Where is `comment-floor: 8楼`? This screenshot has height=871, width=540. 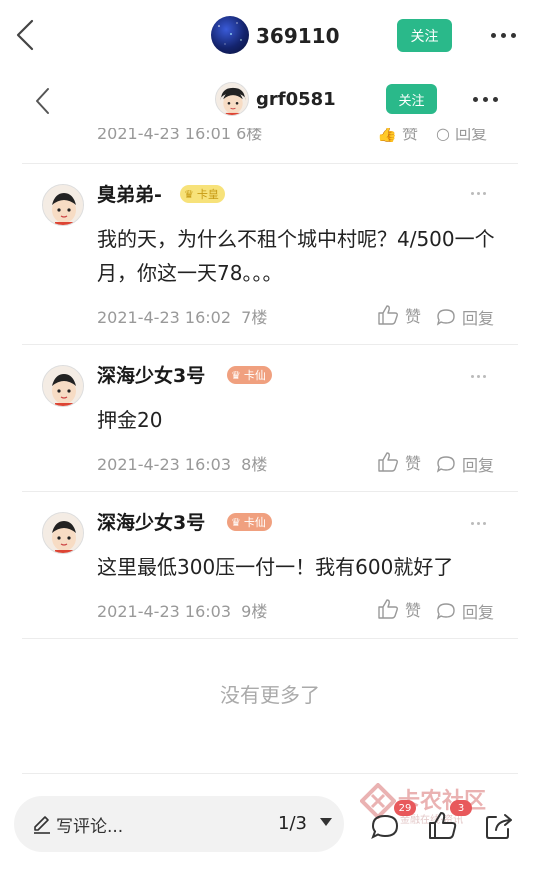 comment-floor: 8楼 is located at coordinates (254, 464).